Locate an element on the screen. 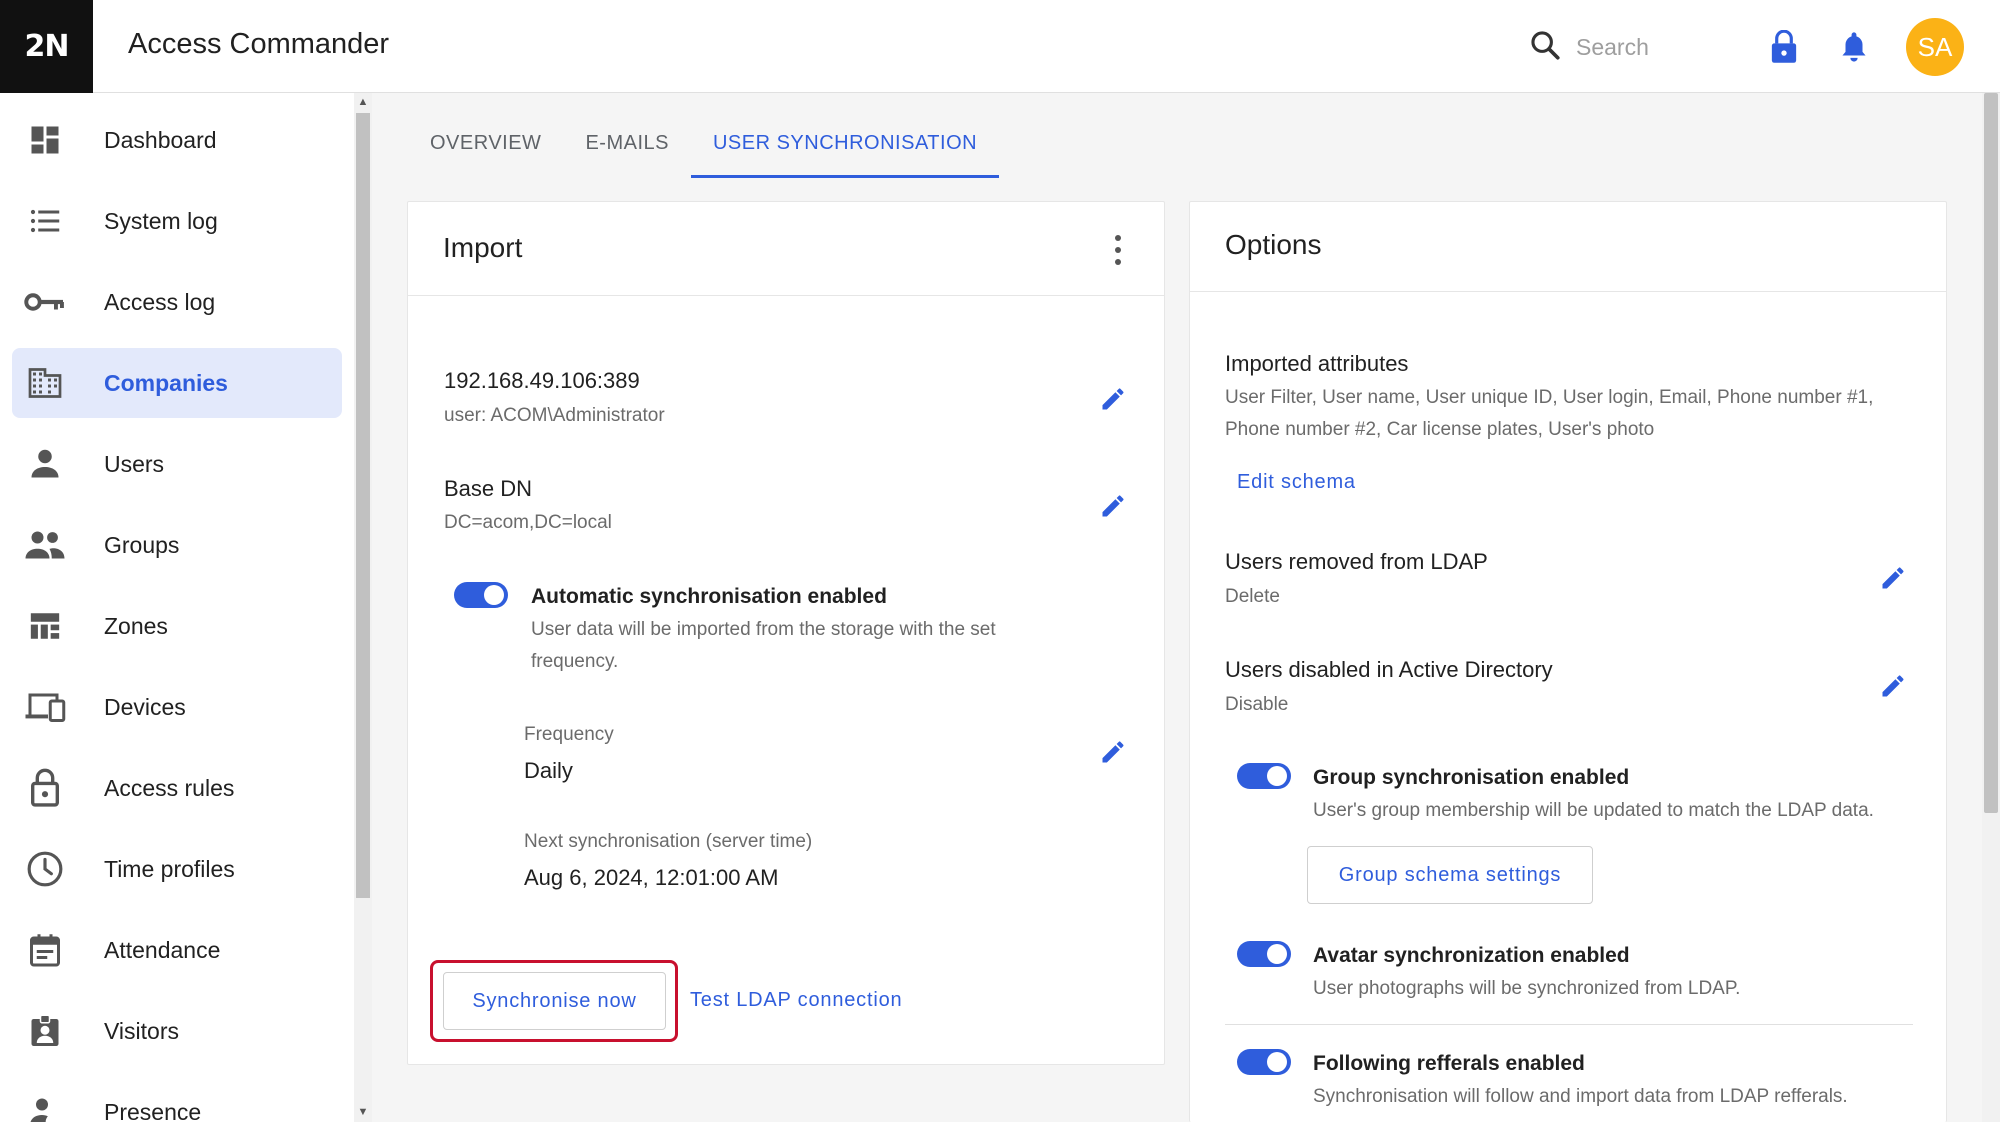  sidebar-item-access-rules: Access rules is located at coordinates (177, 788).